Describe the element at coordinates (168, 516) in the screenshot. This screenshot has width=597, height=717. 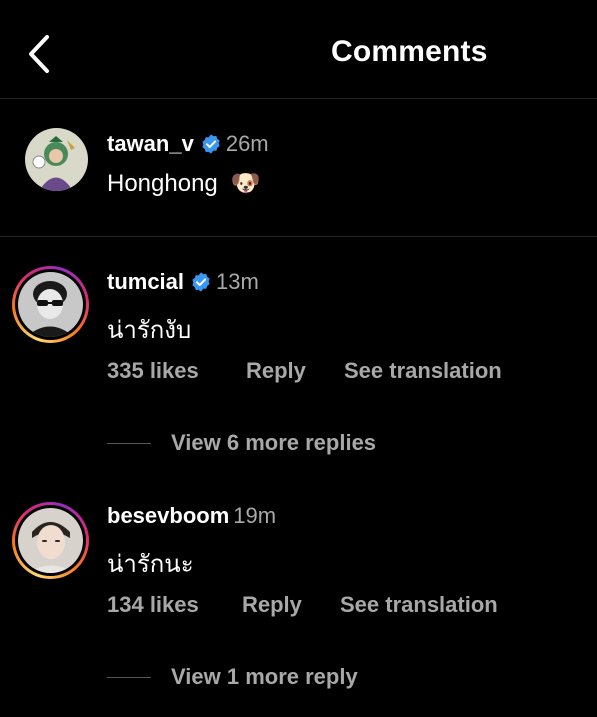
I see `comment-username: besevboom` at that location.